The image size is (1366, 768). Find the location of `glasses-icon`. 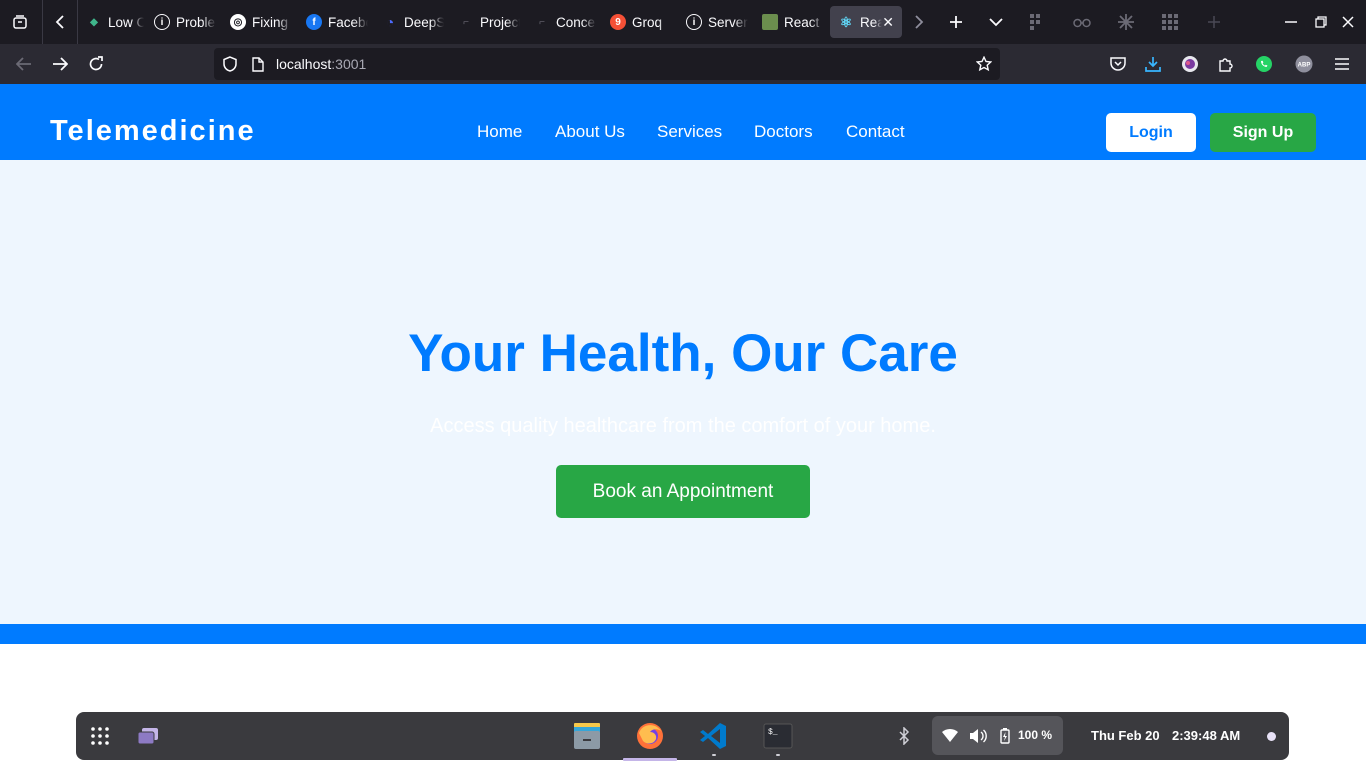

glasses-icon is located at coordinates (1082, 22).